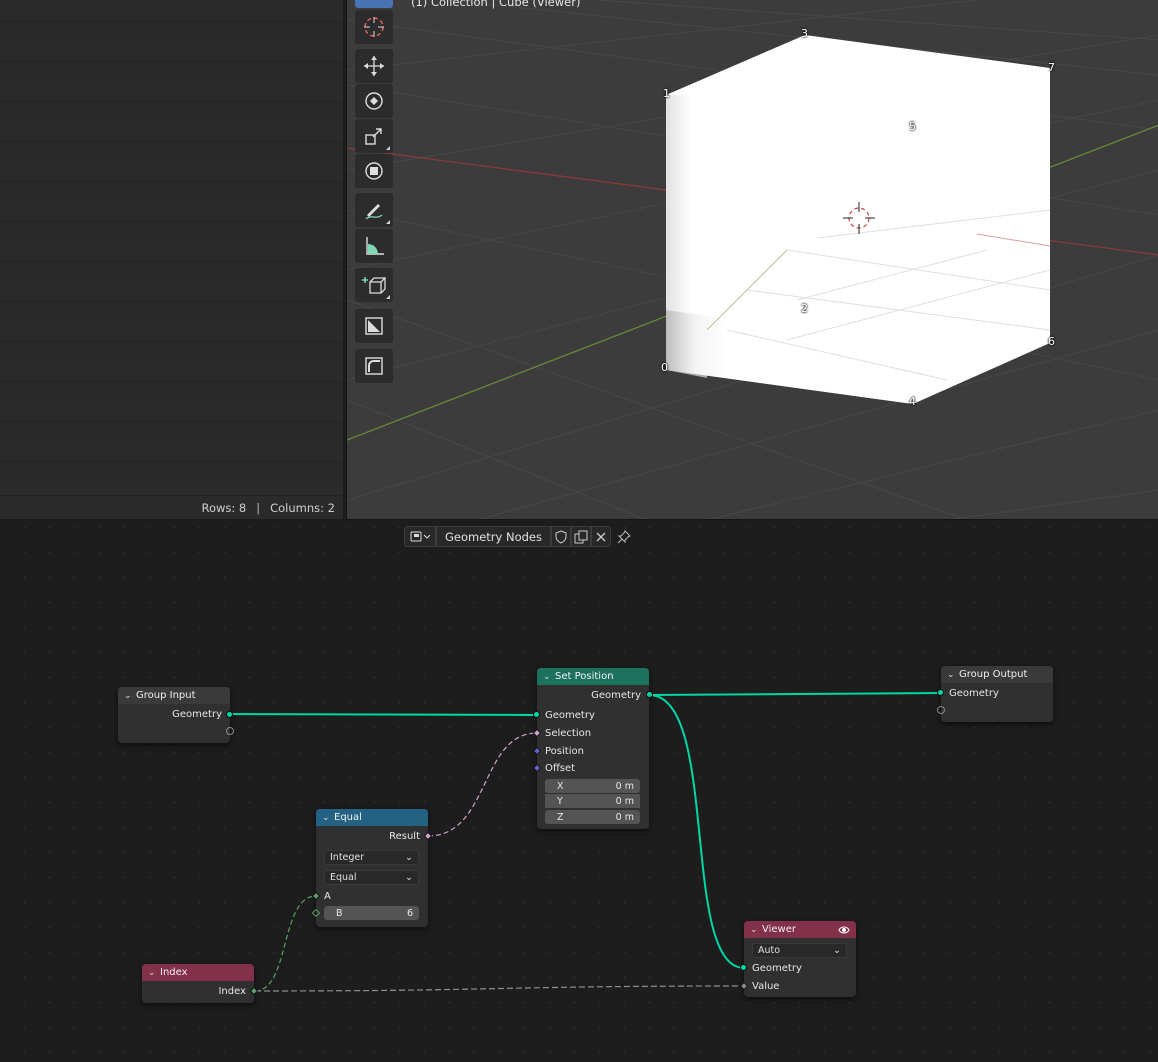 The image size is (1158, 1062). I want to click on viewer-title: Viewer, so click(779, 929).